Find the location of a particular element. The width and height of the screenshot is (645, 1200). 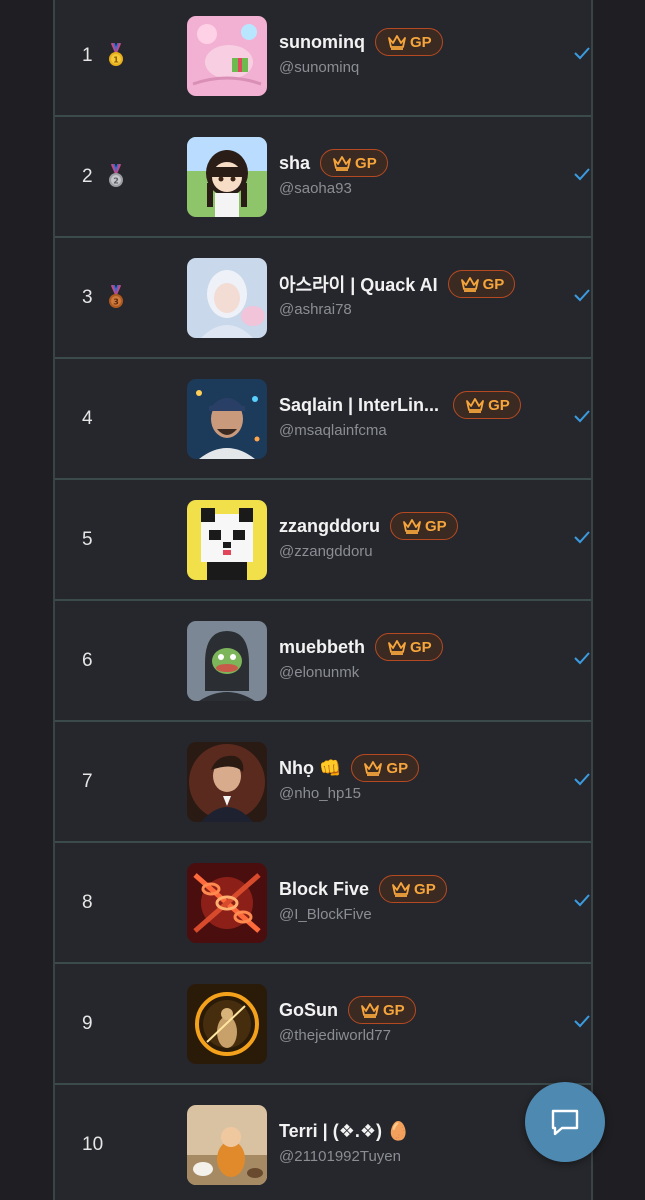

display-name: GoSun is located at coordinates (308, 1010).